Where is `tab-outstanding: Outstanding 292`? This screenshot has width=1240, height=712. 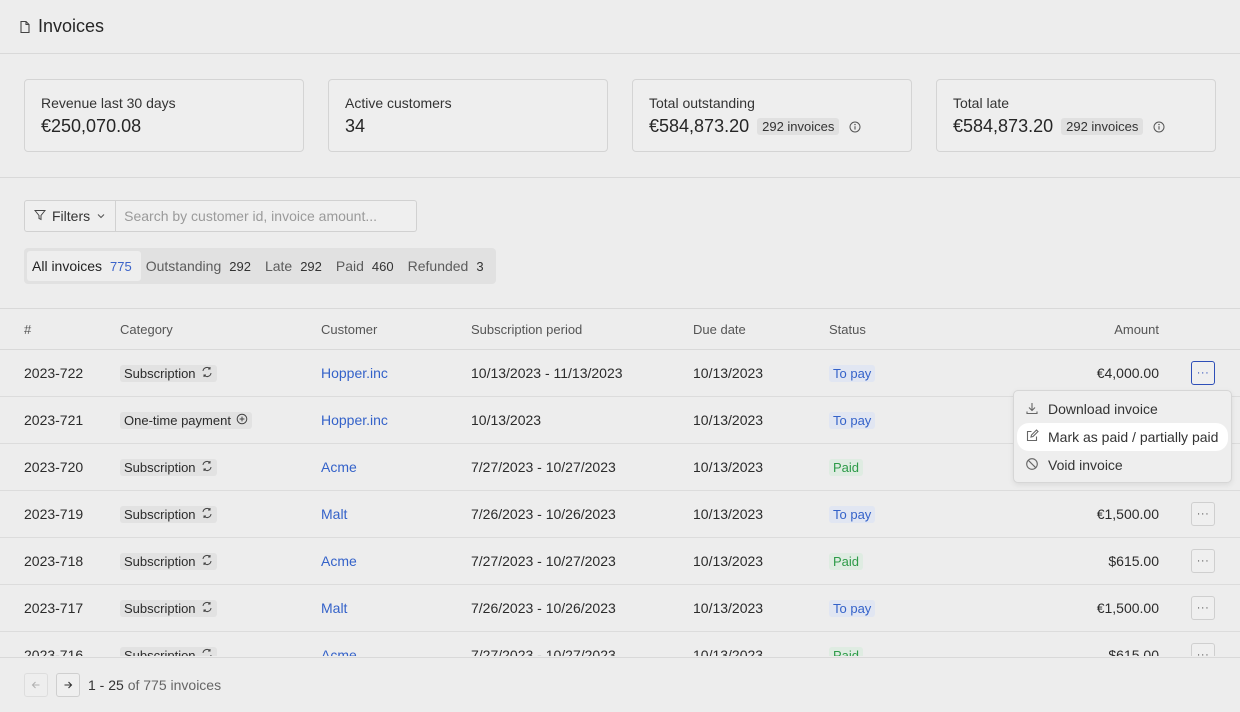
tab-outstanding: Outstanding 292 is located at coordinates (200, 266).